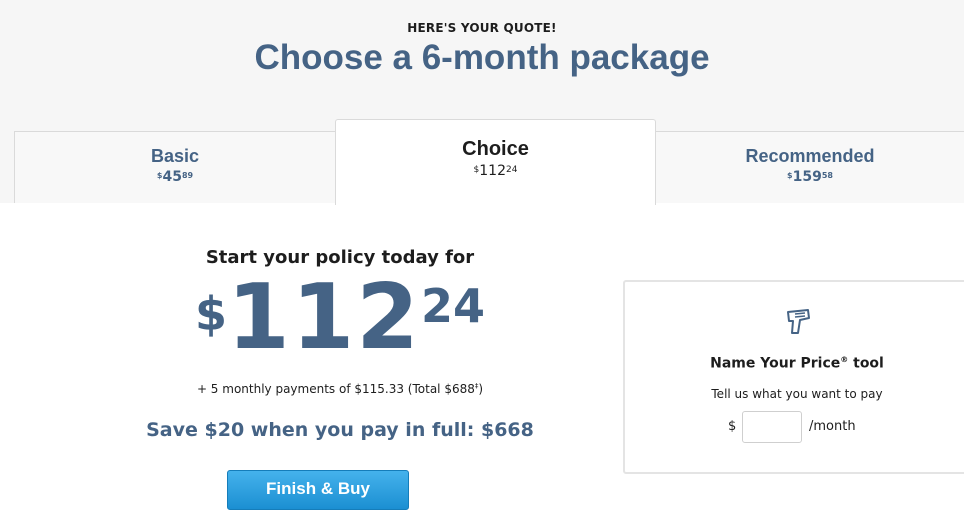  I want to click on tab-basic-price-whole: 45, so click(172, 177).